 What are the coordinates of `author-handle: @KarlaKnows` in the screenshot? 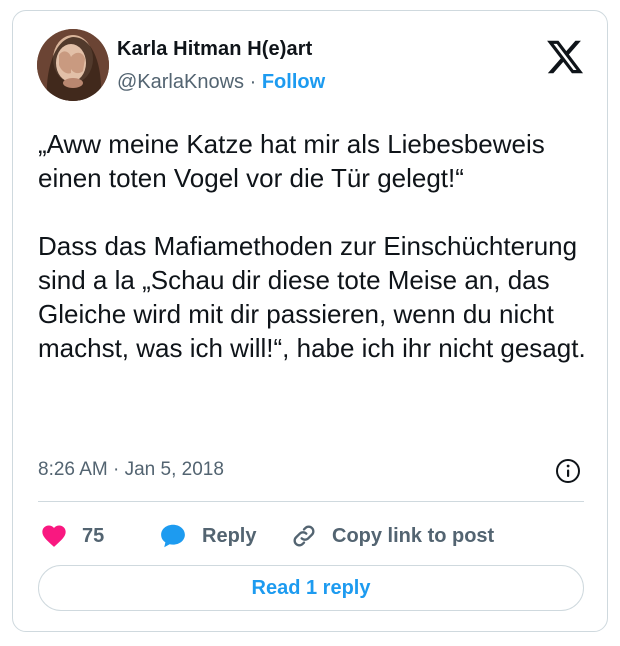 It's located at (180, 82).